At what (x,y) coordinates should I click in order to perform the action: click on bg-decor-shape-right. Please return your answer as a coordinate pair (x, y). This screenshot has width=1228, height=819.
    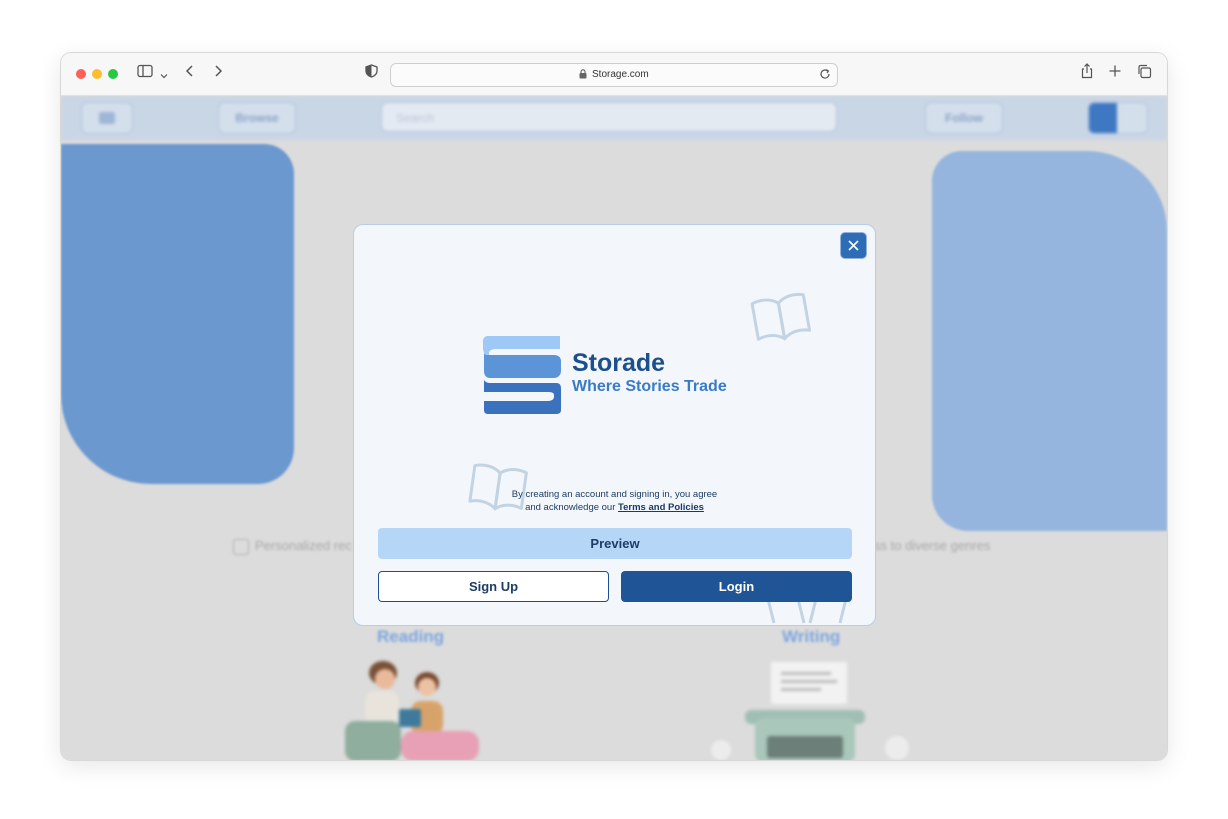
    Looking at the image, I should click on (1049, 341).